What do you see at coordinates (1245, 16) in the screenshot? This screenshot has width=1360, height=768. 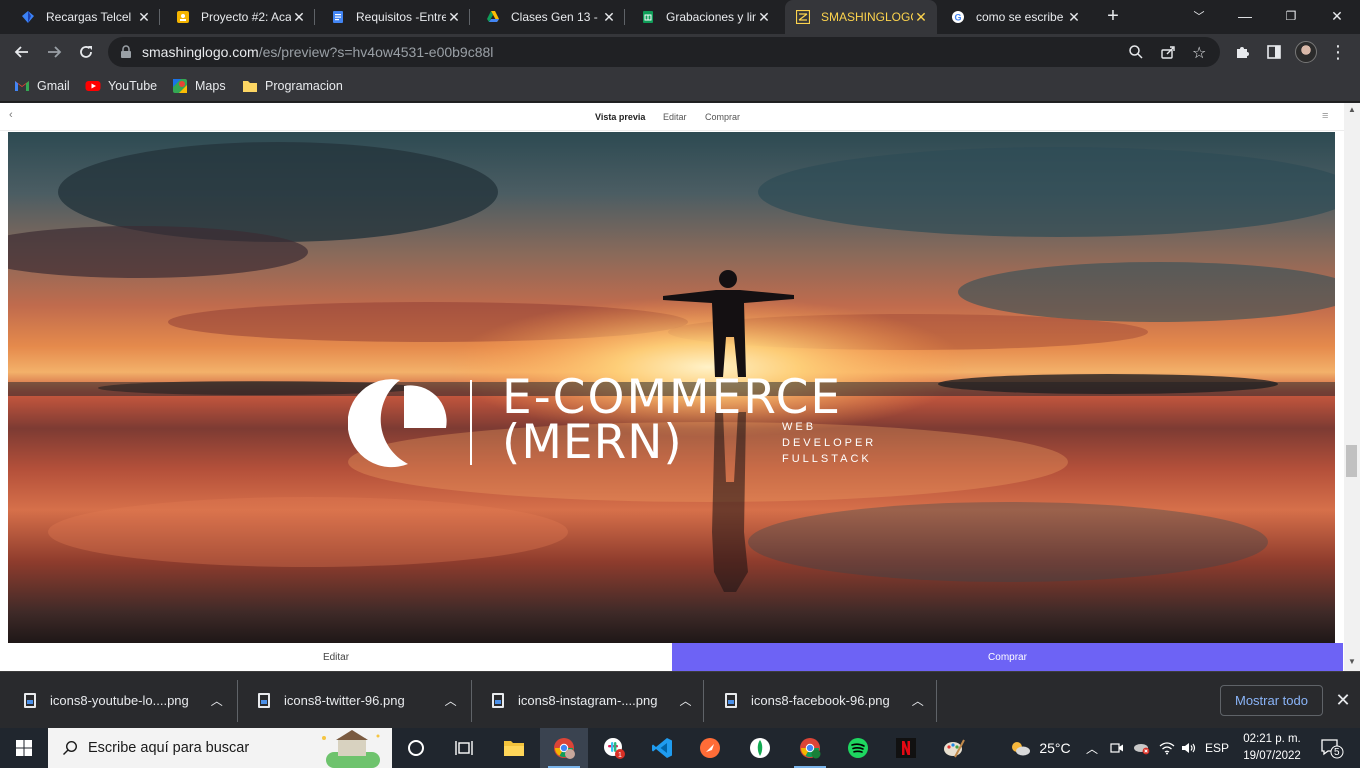 I see `minimize-button: —` at bounding box center [1245, 16].